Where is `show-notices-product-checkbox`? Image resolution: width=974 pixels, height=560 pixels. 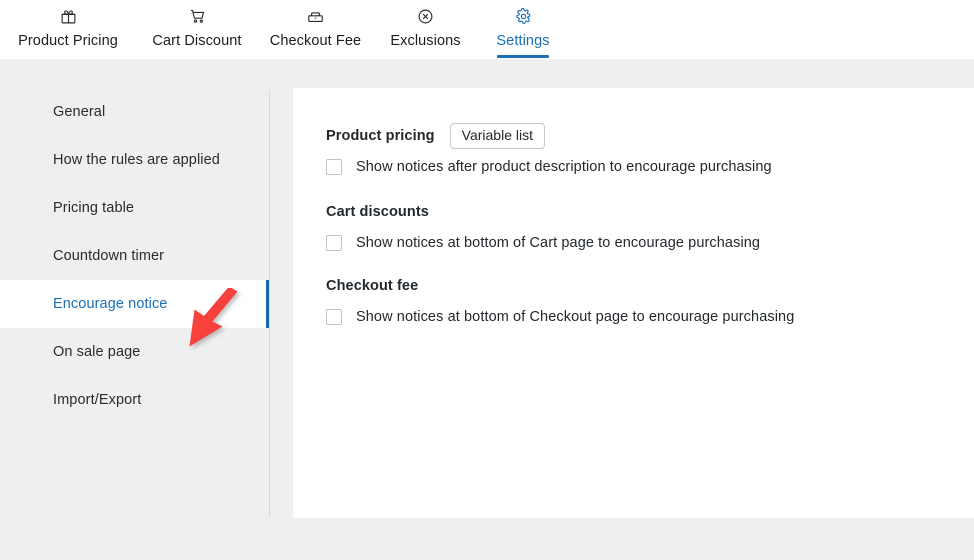 show-notices-product-checkbox is located at coordinates (334, 167).